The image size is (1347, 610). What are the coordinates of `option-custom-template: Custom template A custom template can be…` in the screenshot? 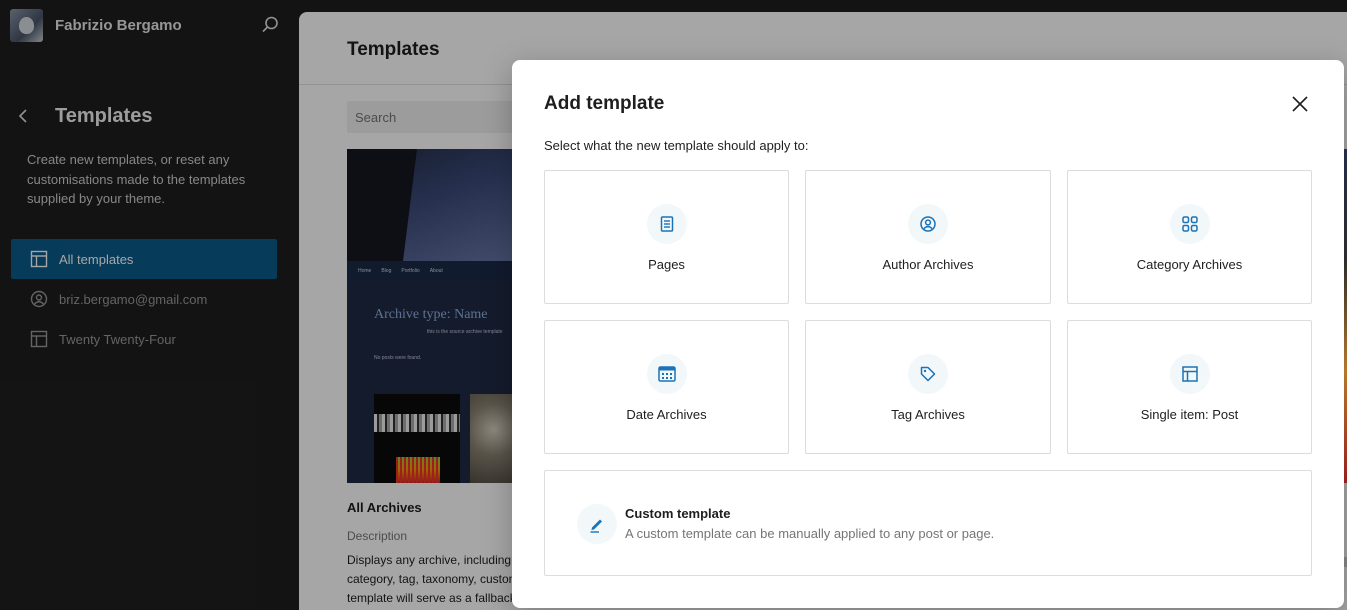 It's located at (928, 523).